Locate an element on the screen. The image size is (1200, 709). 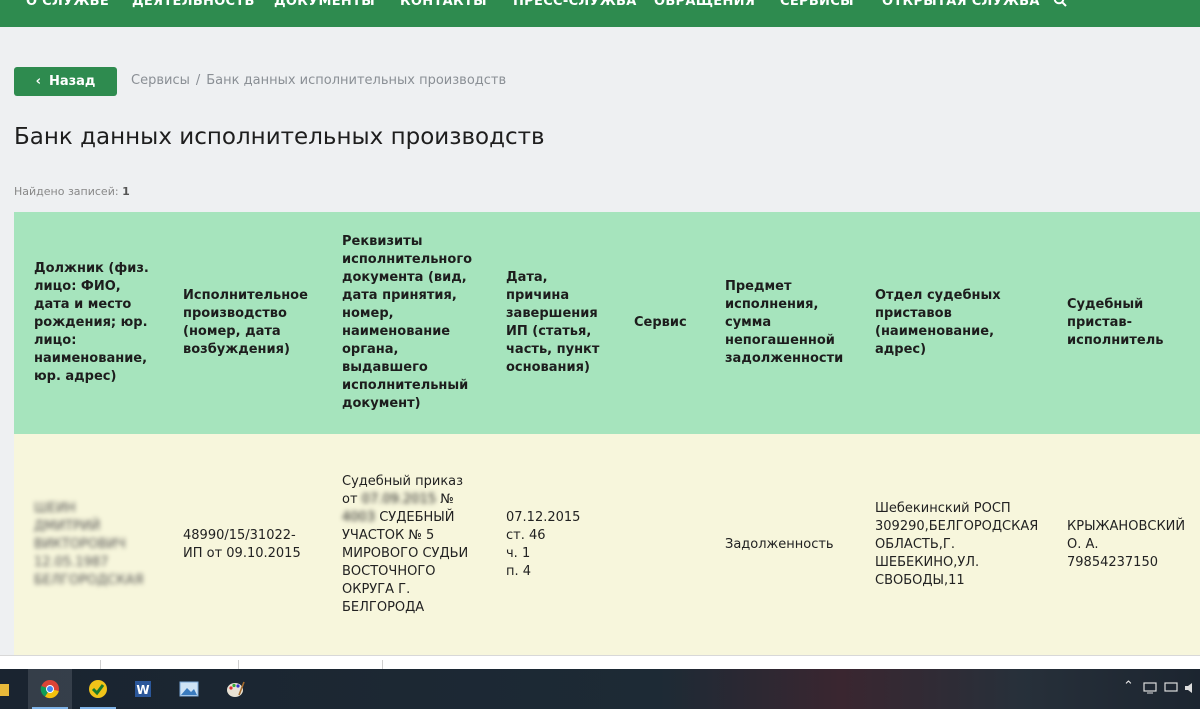
records-found: Найдено записей: 1 is located at coordinates (72, 191).